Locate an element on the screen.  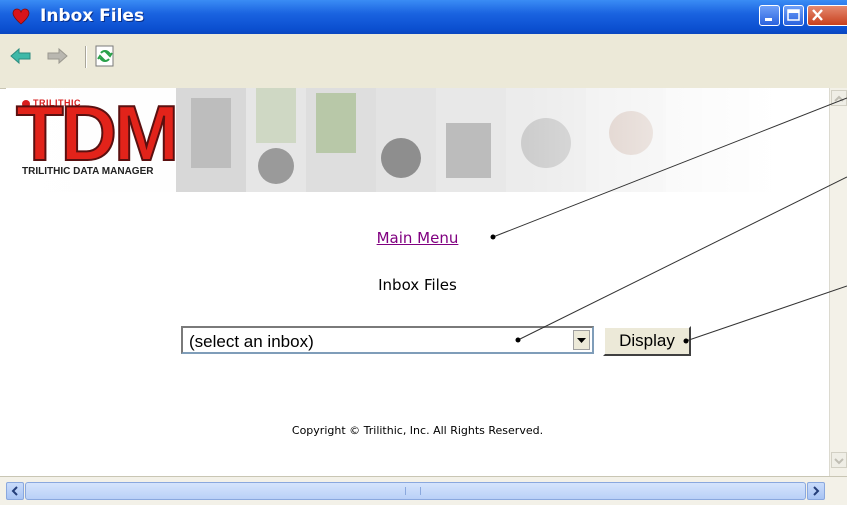
chevron-right-icon is located at coordinates (816, 491).